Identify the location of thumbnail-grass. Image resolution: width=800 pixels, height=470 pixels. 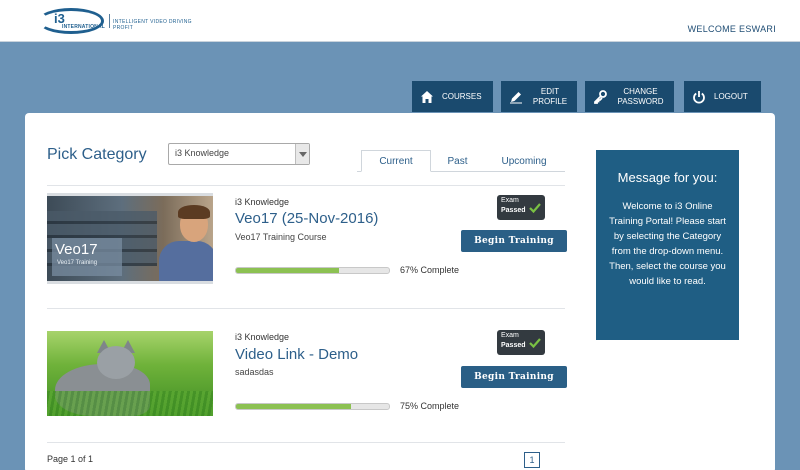
(130, 403).